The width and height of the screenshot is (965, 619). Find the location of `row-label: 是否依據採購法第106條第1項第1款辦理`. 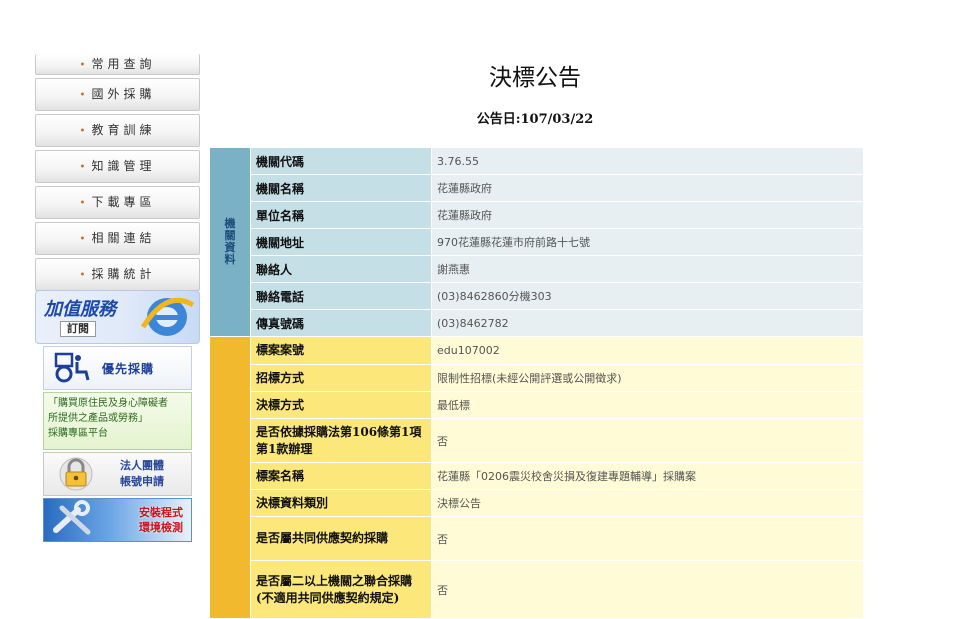

row-label: 是否依據採購法第106條第1項第1款辦理 is located at coordinates (341, 440).